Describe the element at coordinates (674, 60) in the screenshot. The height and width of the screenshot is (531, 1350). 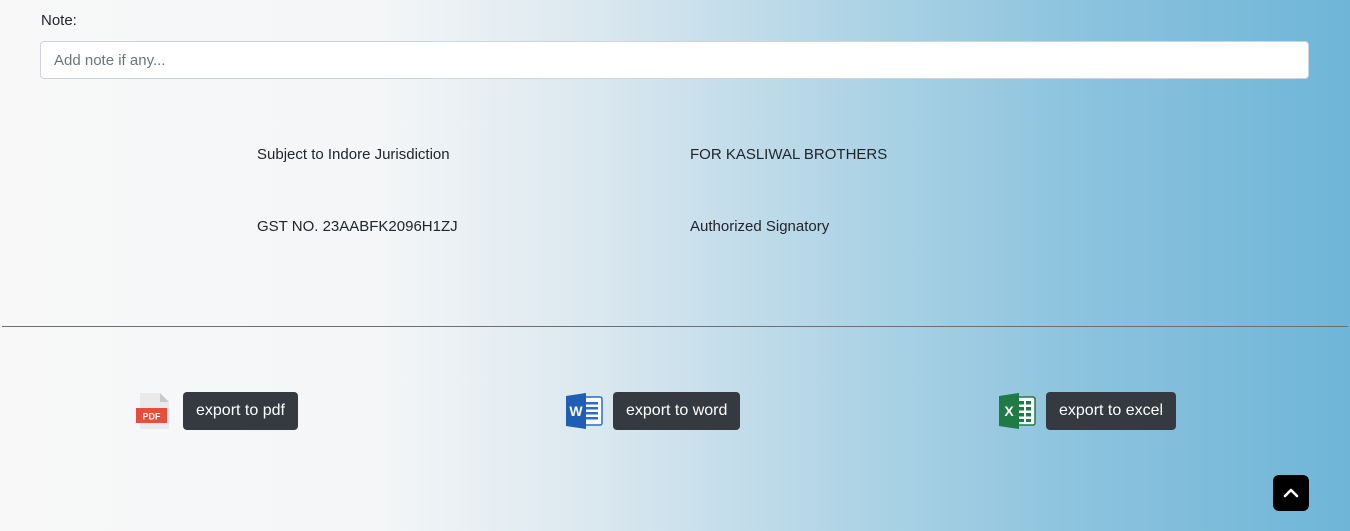
I see `note-input` at that location.